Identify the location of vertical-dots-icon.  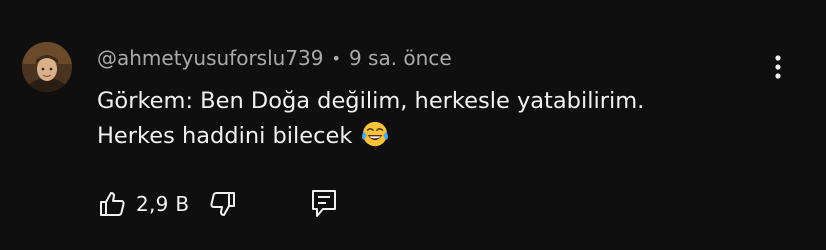
(778, 67).